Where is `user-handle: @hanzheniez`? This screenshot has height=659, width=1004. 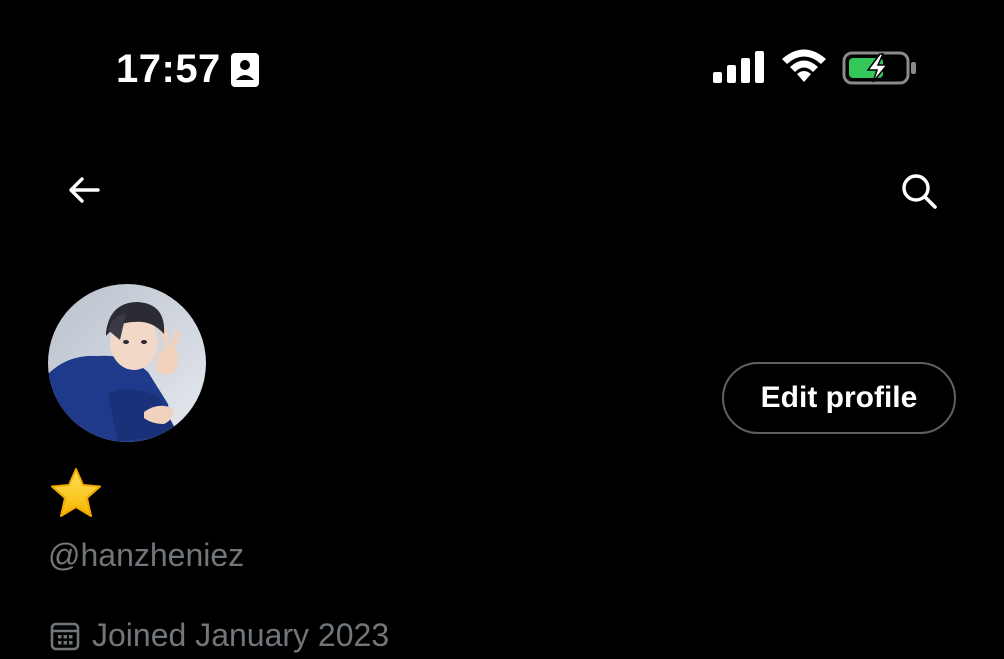 user-handle: @hanzheniez is located at coordinates (146, 555).